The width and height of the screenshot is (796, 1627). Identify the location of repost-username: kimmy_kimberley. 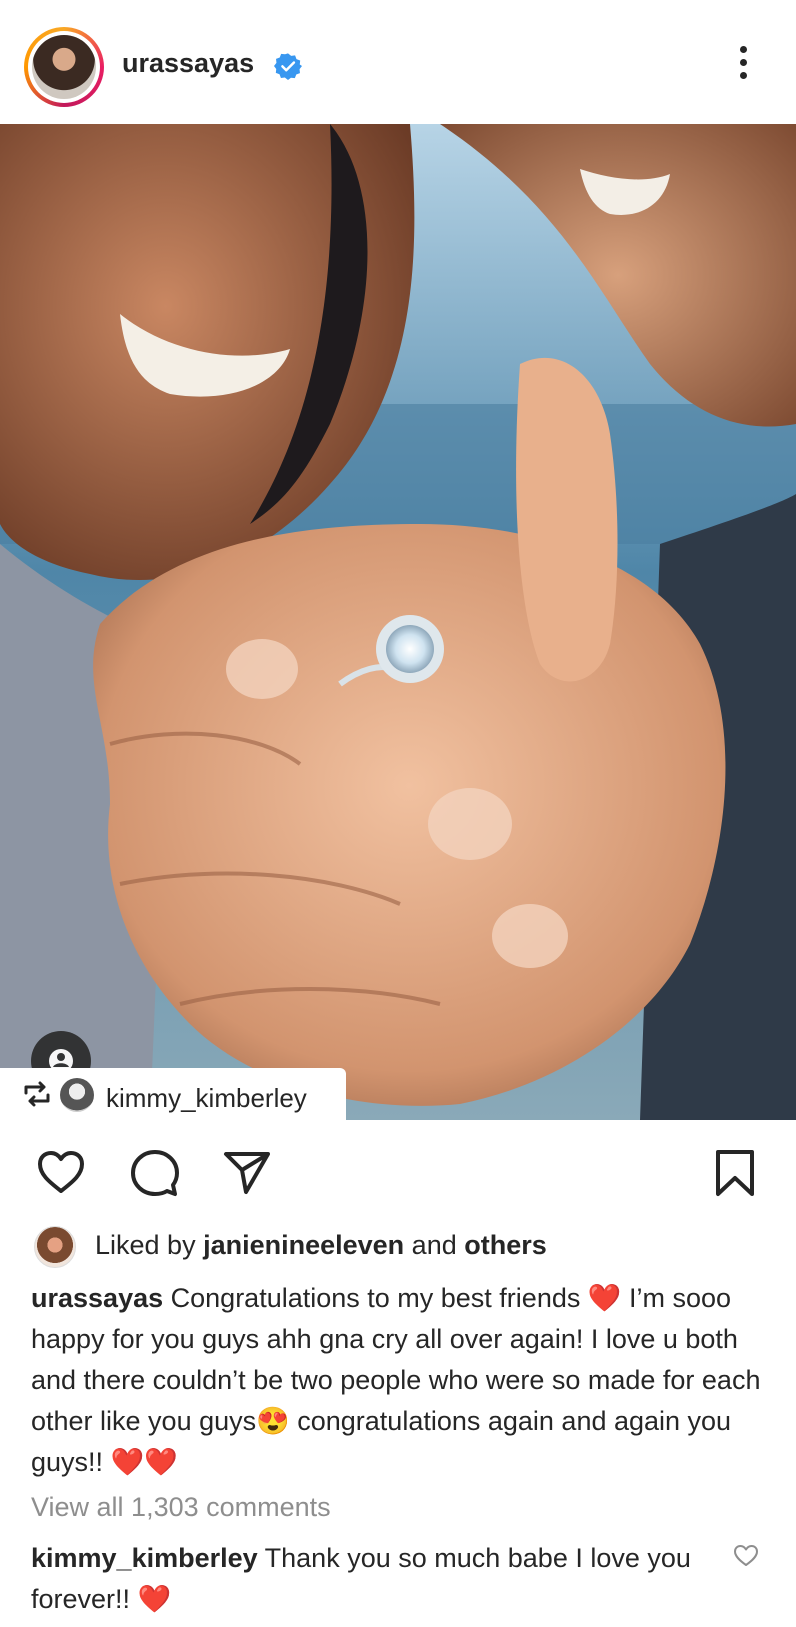
(206, 1098).